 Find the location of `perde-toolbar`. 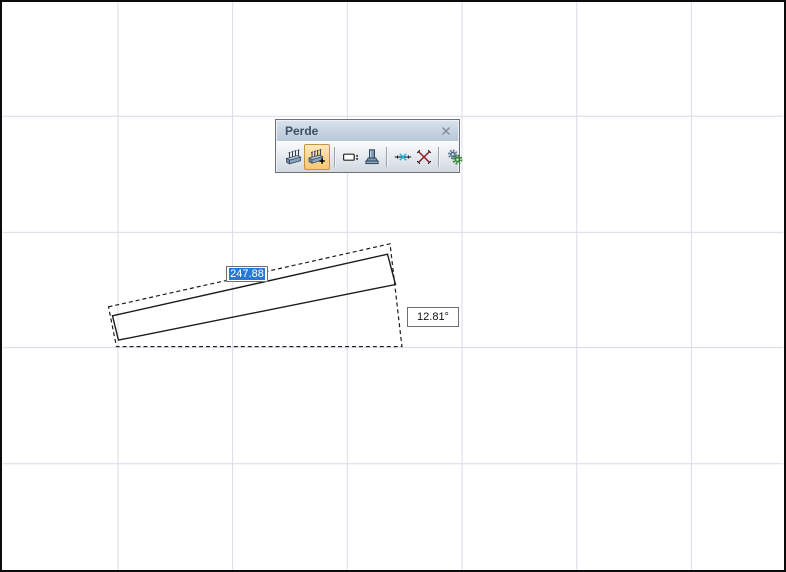

perde-toolbar is located at coordinates (369, 156).